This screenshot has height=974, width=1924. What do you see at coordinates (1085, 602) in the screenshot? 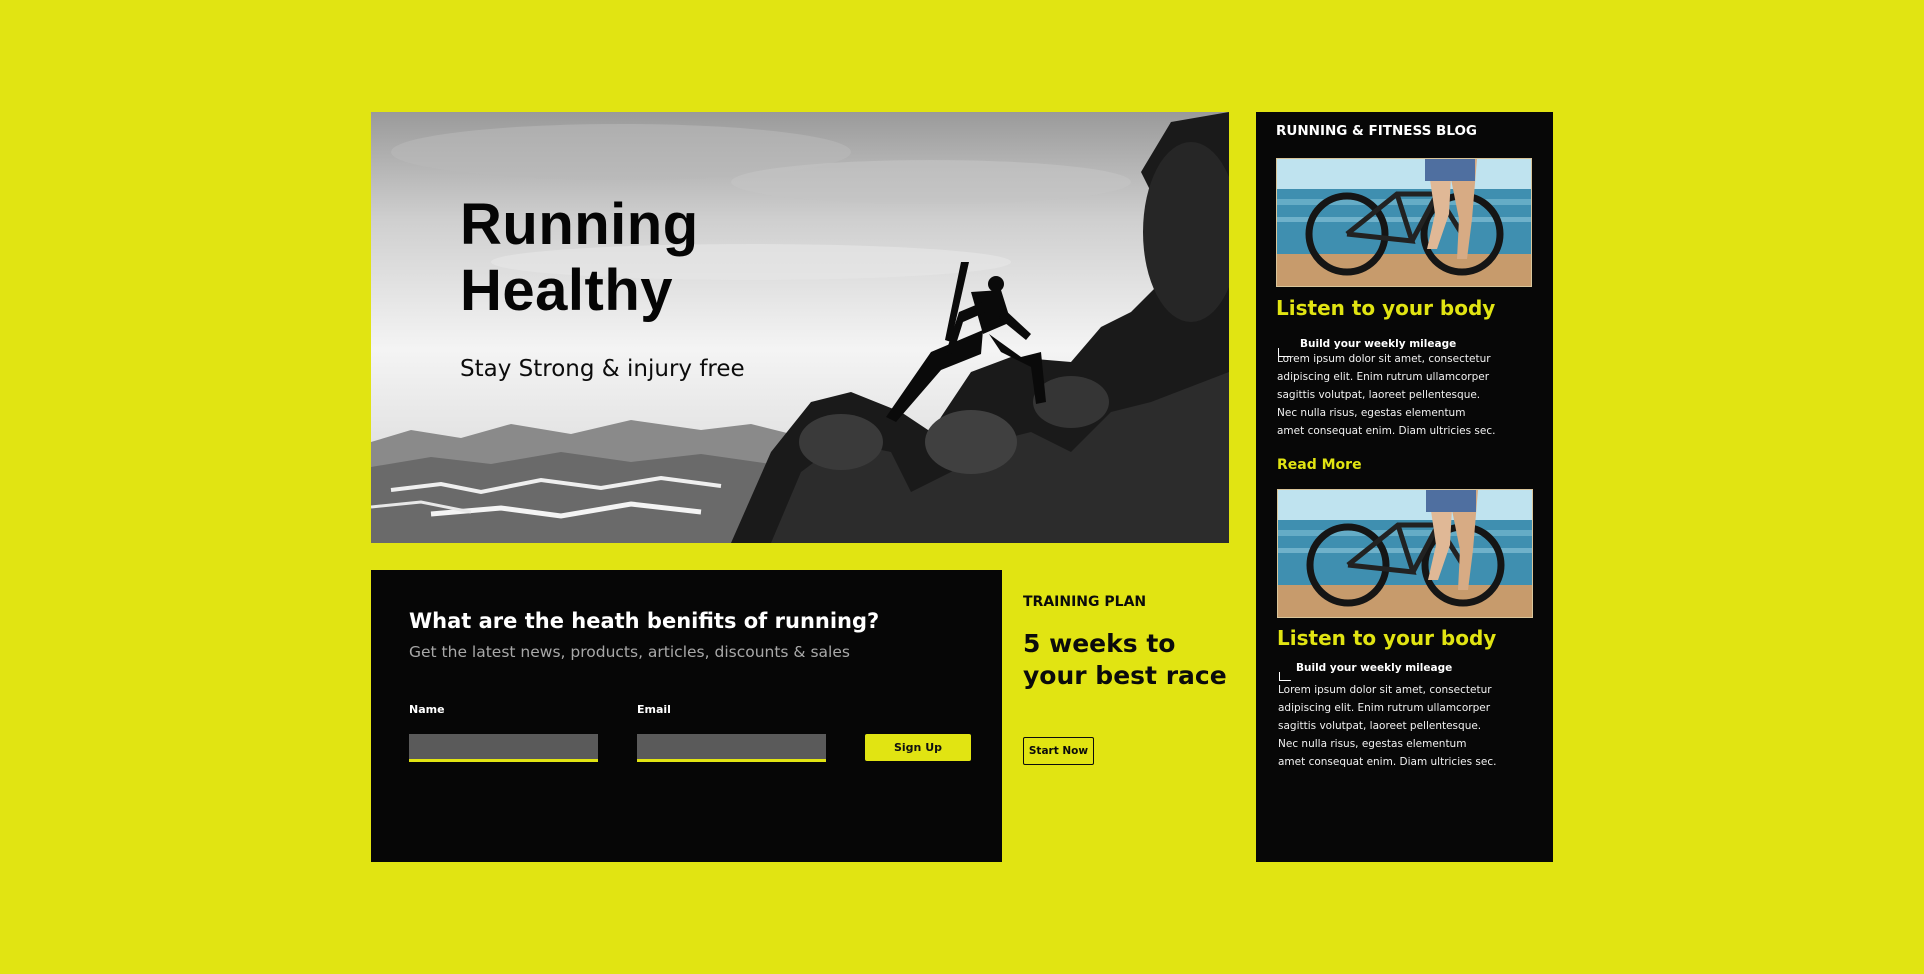
I see `training-plan-kicker: TRAINING PLAN` at bounding box center [1085, 602].